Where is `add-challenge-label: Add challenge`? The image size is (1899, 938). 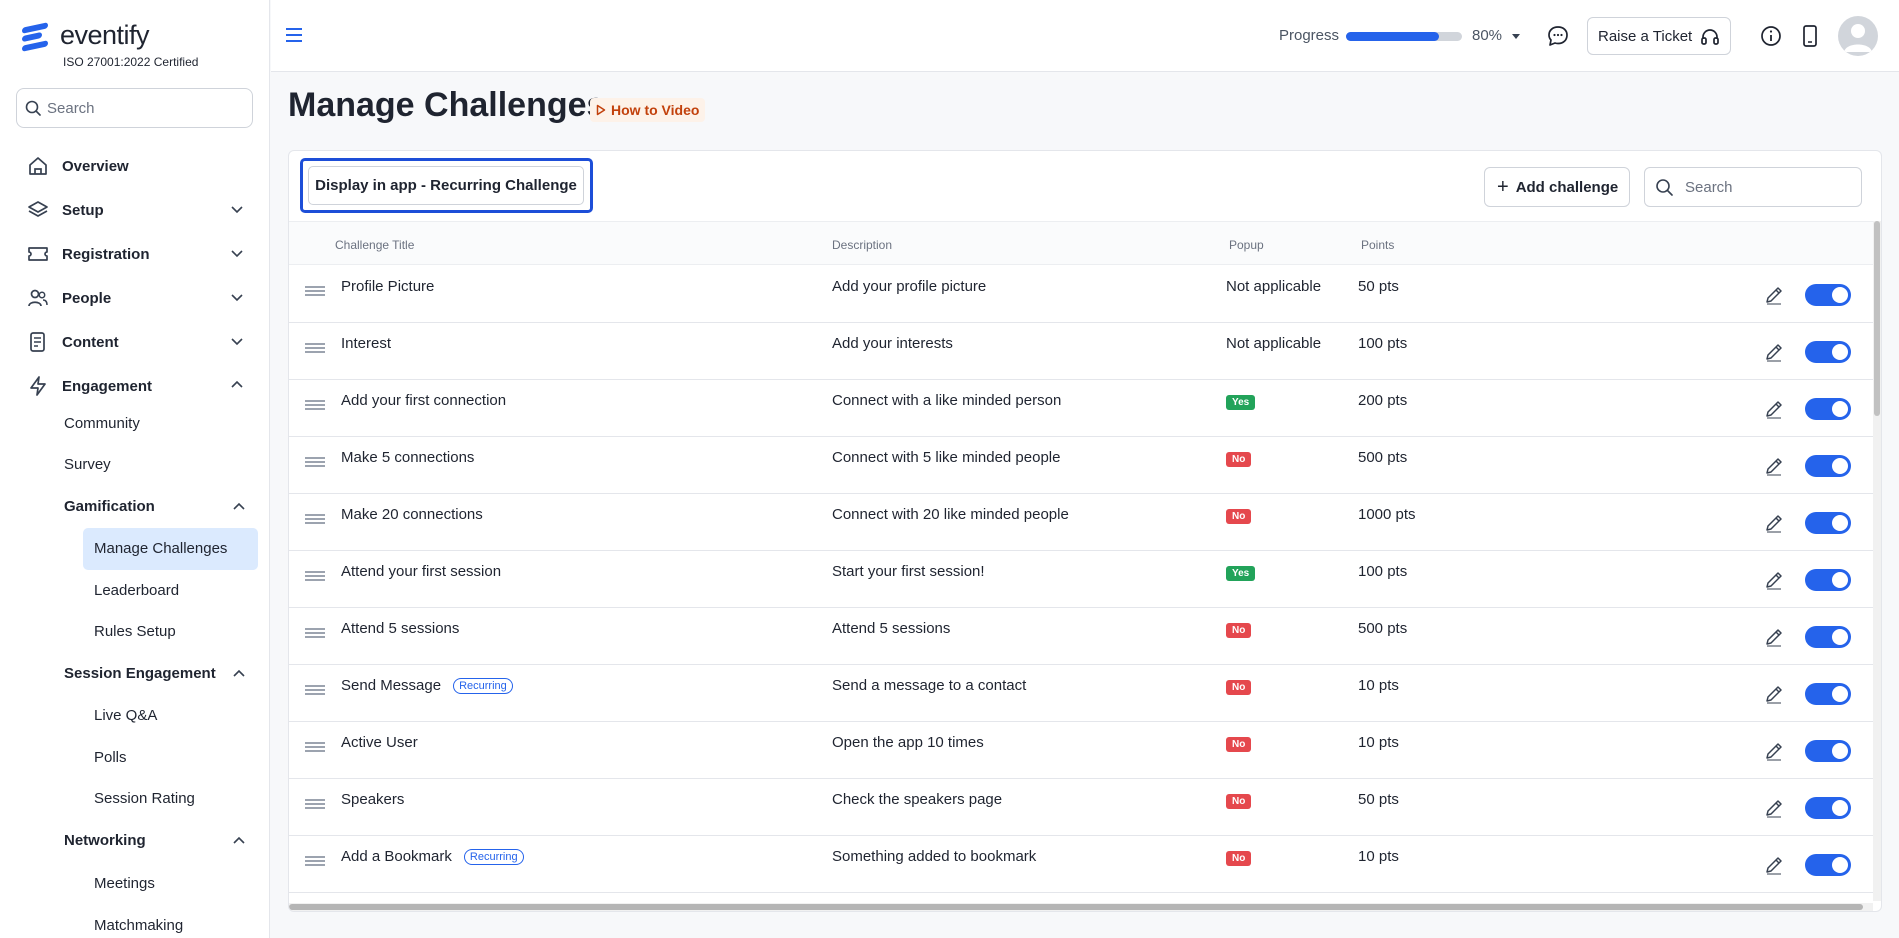 add-challenge-label: Add challenge is located at coordinates (1567, 187).